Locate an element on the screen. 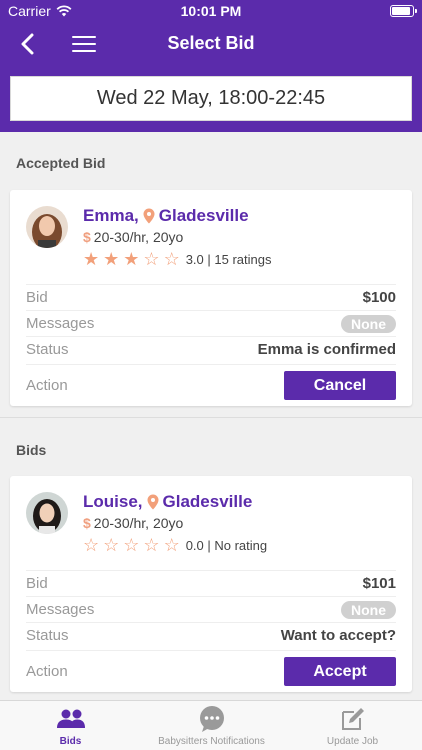 The height and width of the screenshot is (750, 422). status-row: Status Want to accept? is located at coordinates (211, 635).